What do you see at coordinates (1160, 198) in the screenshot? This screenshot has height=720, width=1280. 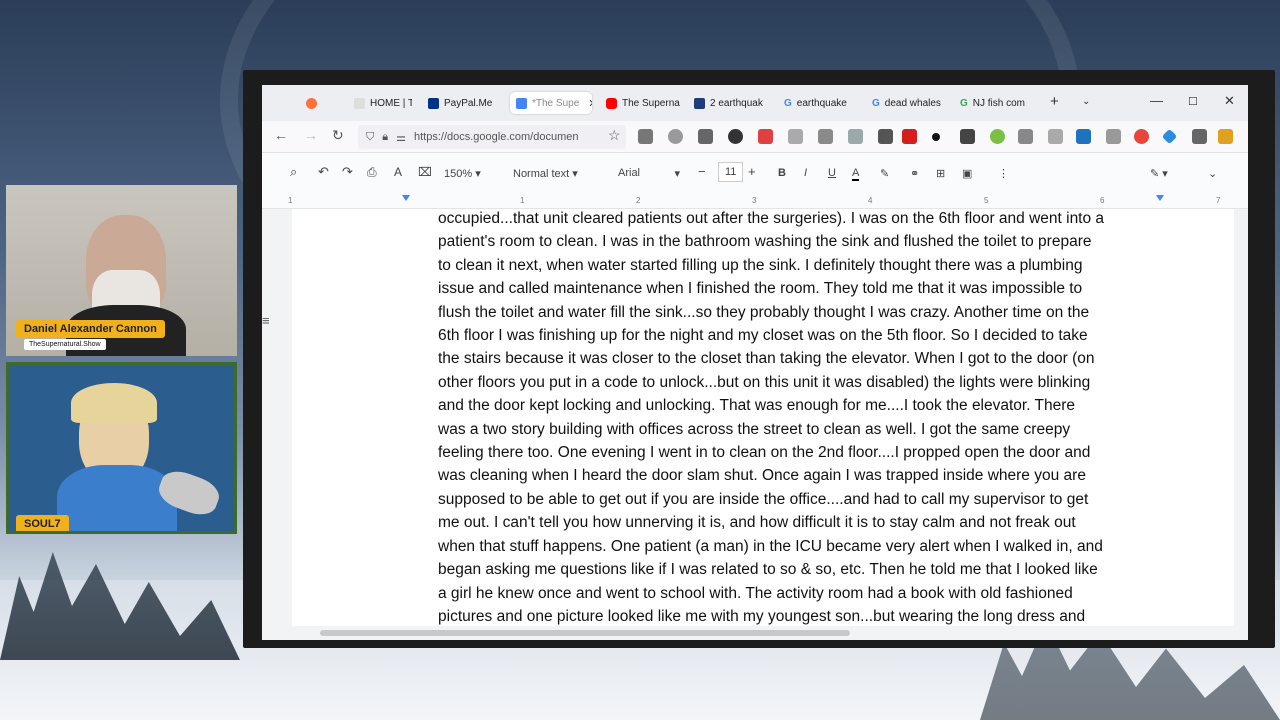 I see `right-indent-marker` at bounding box center [1160, 198].